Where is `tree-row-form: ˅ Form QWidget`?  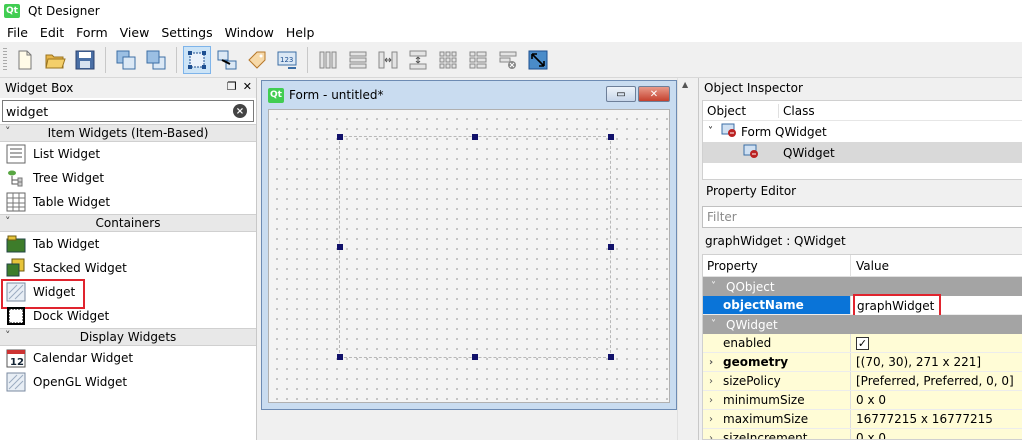
tree-row-form: ˅ Form QWidget is located at coordinates (862, 131).